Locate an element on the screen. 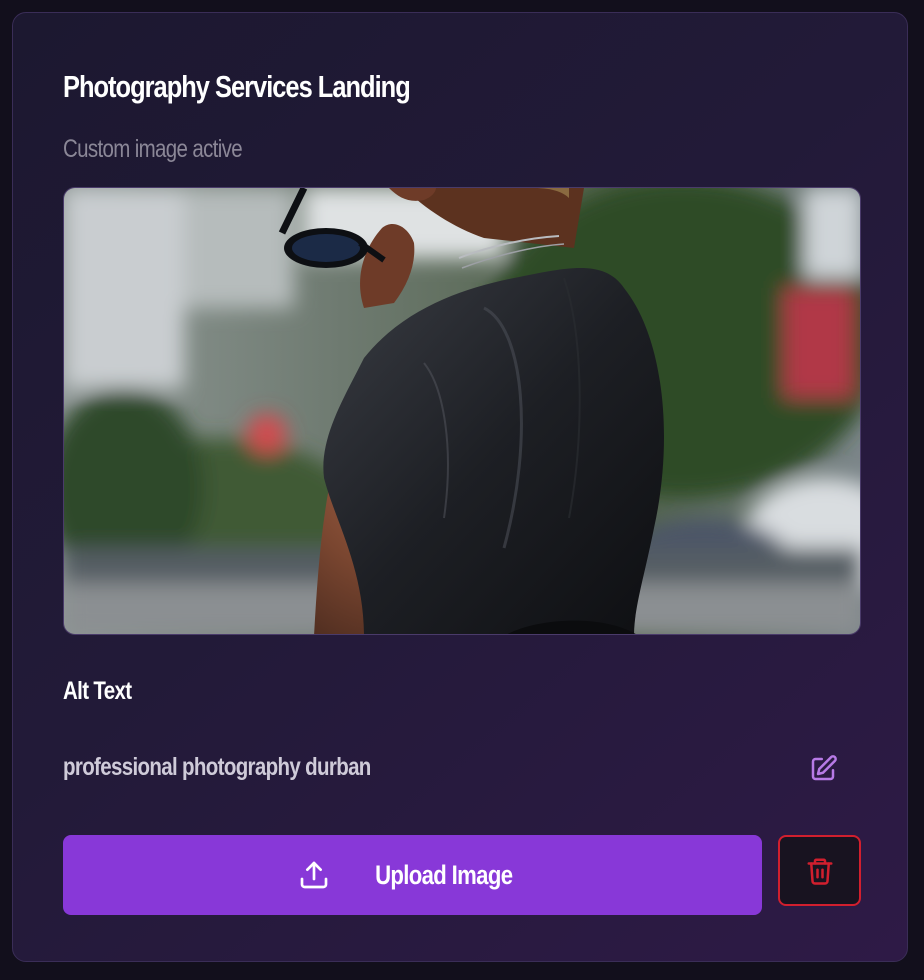 Image resolution: width=924 pixels, height=980 pixels. card-title: Photography Services Landing is located at coordinates (237, 86).